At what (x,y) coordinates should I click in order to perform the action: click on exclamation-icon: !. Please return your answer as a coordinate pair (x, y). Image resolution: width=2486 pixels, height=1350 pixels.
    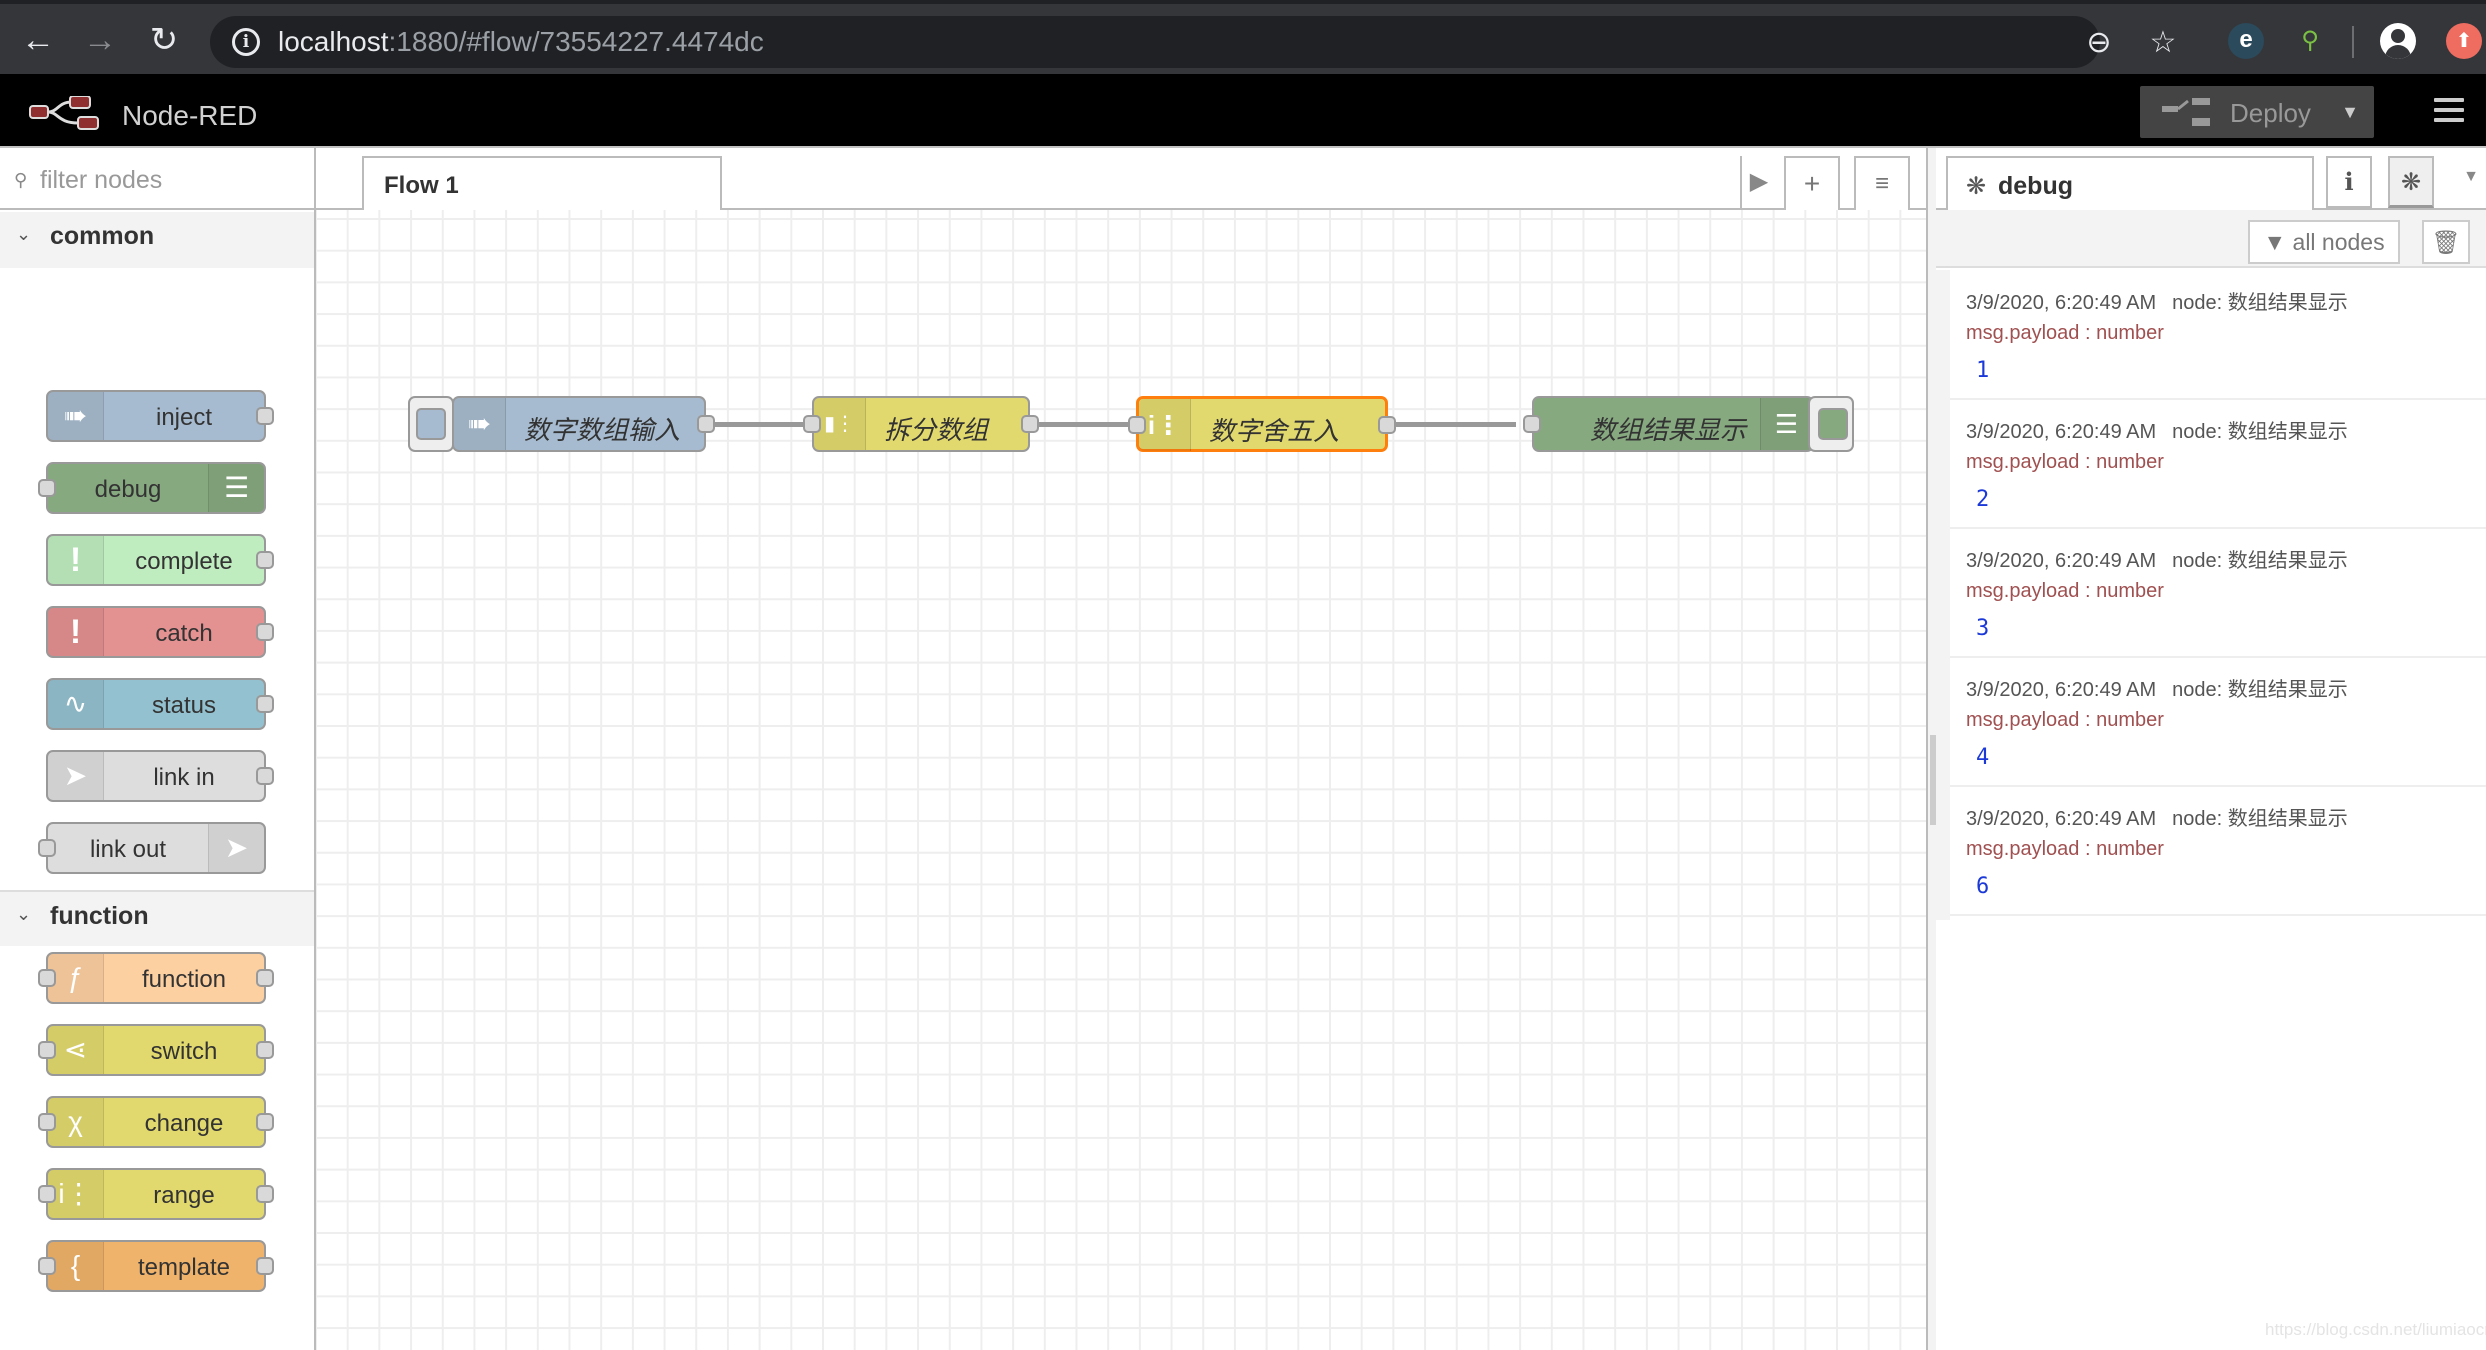
    Looking at the image, I should click on (76, 632).